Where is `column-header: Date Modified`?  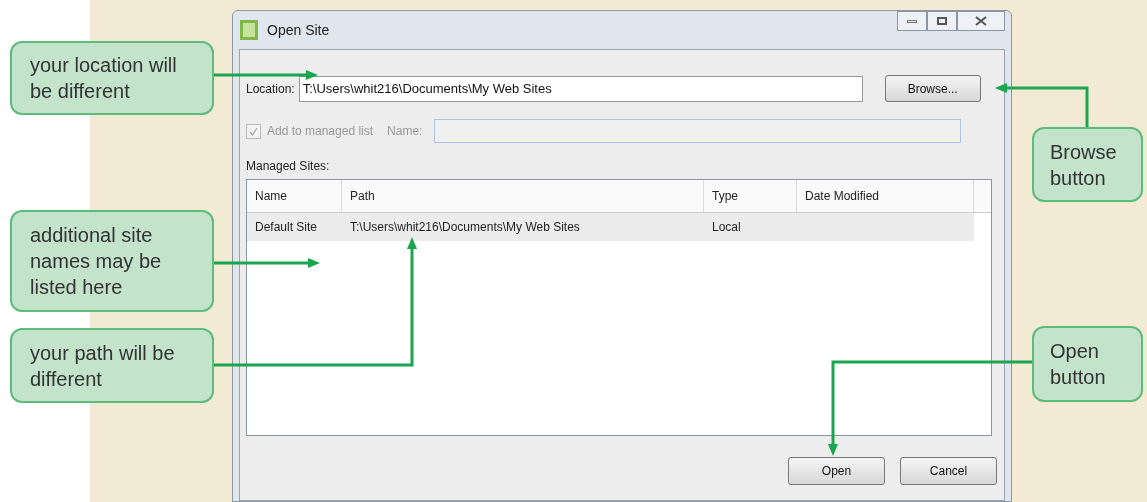 column-header: Date Modified is located at coordinates (885, 196).